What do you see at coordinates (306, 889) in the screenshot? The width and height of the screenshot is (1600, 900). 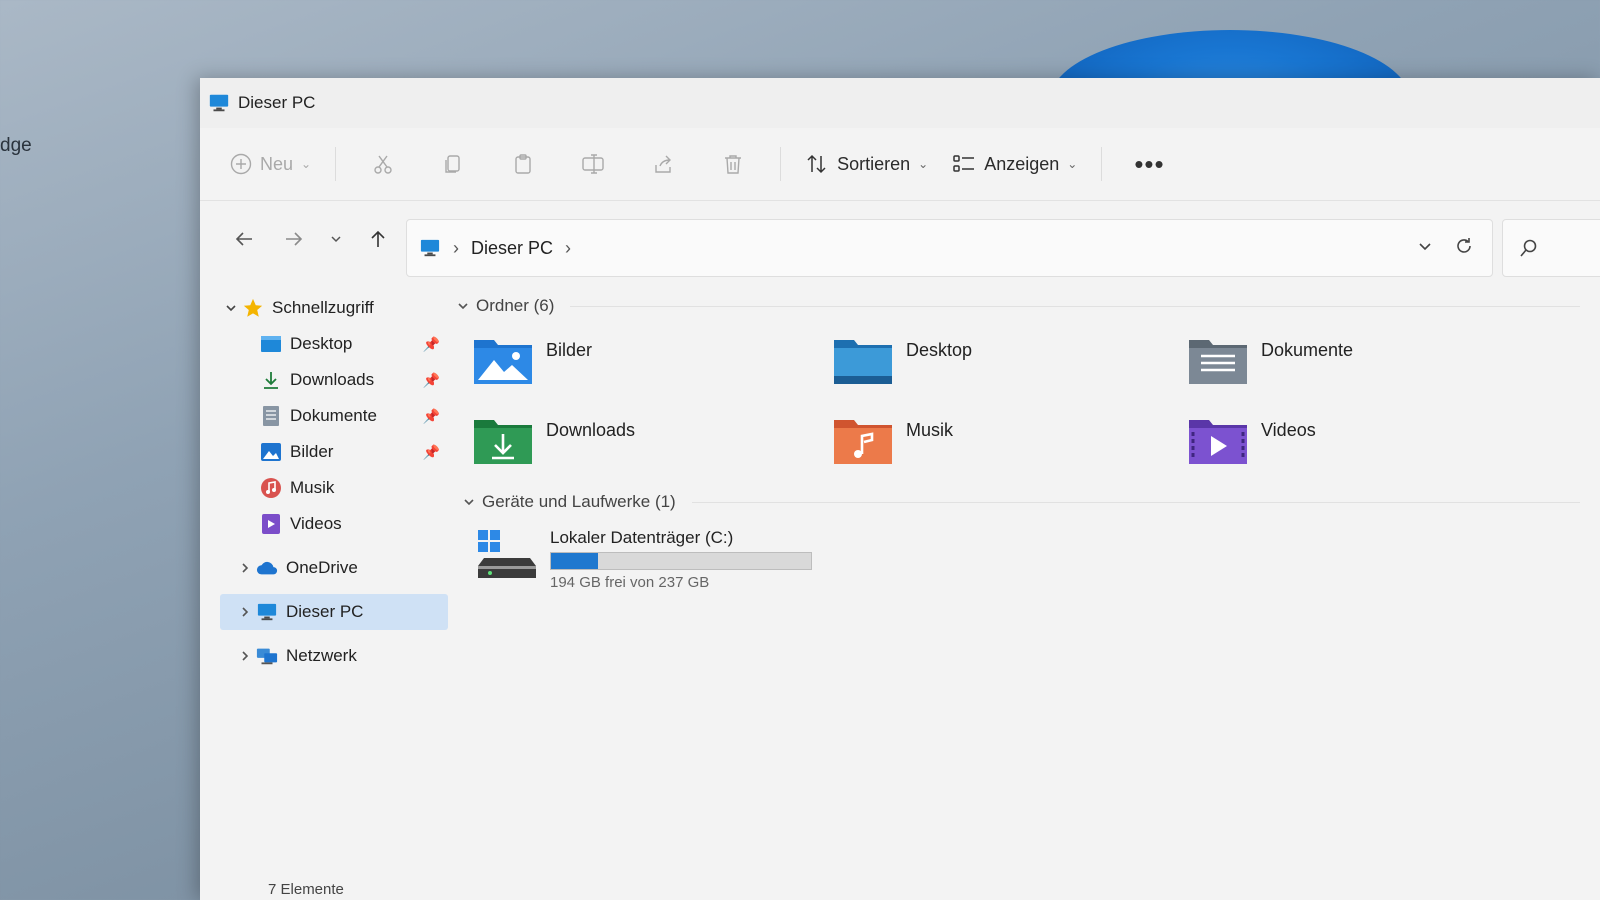 I see `status-bar-count: 7 Elemente` at bounding box center [306, 889].